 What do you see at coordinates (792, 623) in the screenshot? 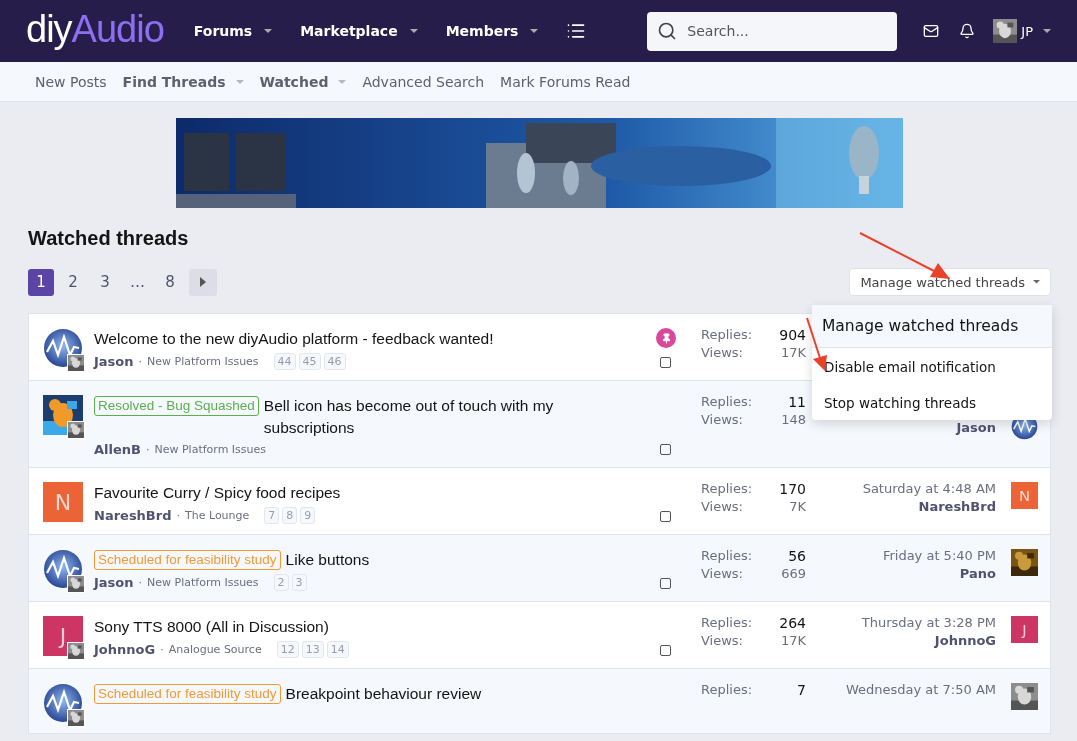
I see `replies-count: 264` at bounding box center [792, 623].